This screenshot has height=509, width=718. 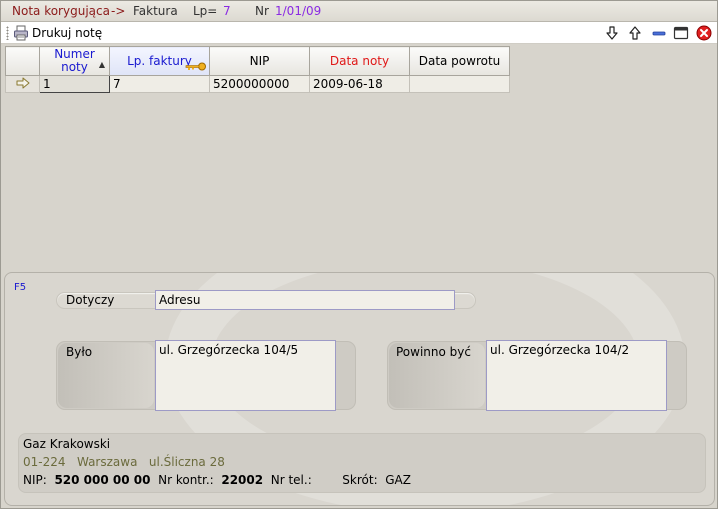 I want to click on powinno-byc-field: ul. Grzegórzecka 104/2, so click(x=576, y=375).